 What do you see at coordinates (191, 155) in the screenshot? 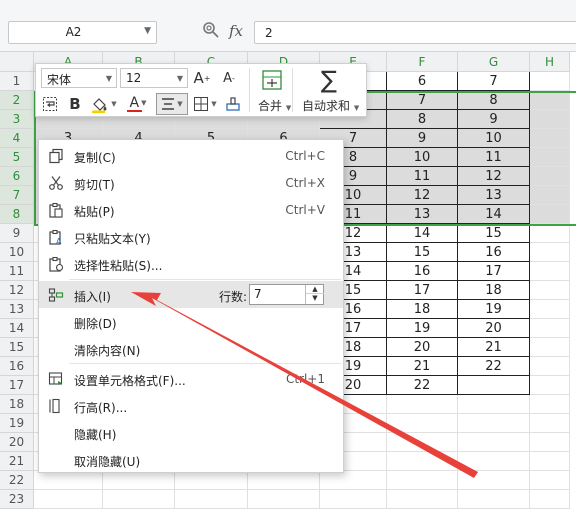
I see `menu-item-copy: 复制(C) Ctrl+C` at bounding box center [191, 155].